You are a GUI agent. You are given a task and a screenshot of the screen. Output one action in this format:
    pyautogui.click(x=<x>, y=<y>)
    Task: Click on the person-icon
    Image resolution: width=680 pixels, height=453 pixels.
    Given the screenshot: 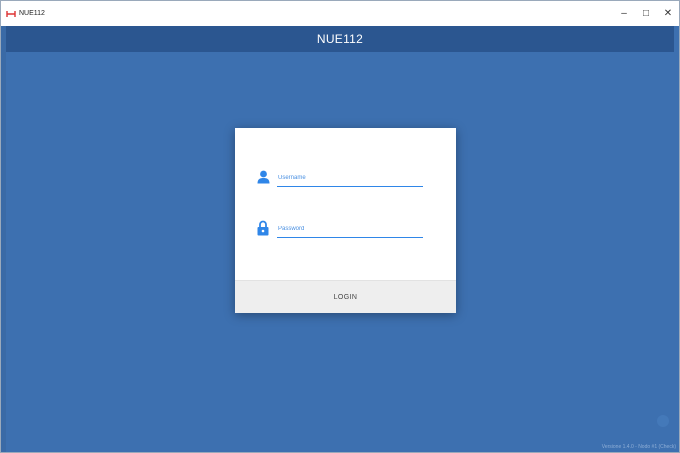 What is the action you would take?
    pyautogui.click(x=263, y=177)
    